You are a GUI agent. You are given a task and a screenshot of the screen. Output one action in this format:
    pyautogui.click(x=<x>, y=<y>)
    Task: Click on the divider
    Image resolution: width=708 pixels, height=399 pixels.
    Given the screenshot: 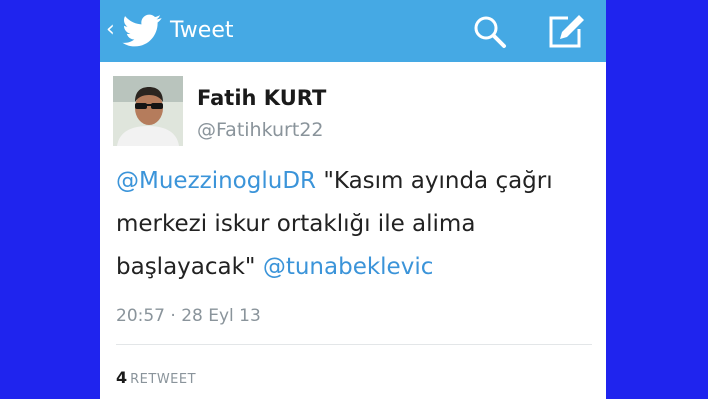 What is the action you would take?
    pyautogui.click(x=354, y=344)
    